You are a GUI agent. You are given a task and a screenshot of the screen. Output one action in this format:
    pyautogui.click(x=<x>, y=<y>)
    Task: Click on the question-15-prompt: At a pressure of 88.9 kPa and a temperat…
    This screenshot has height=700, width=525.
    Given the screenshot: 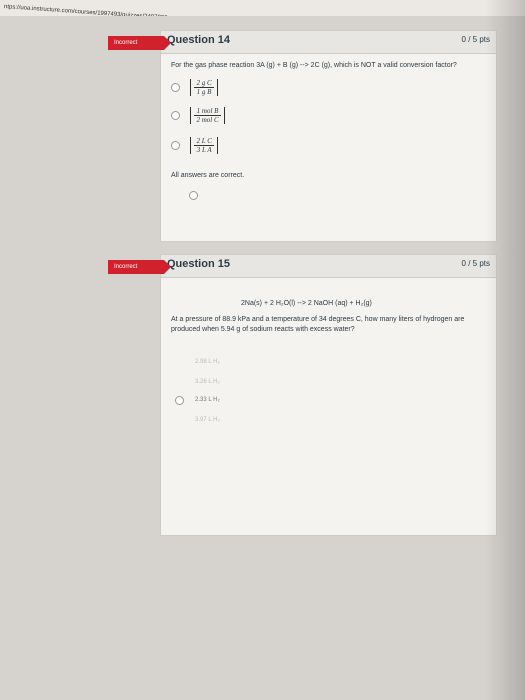 What is the action you would take?
    pyautogui.click(x=318, y=324)
    